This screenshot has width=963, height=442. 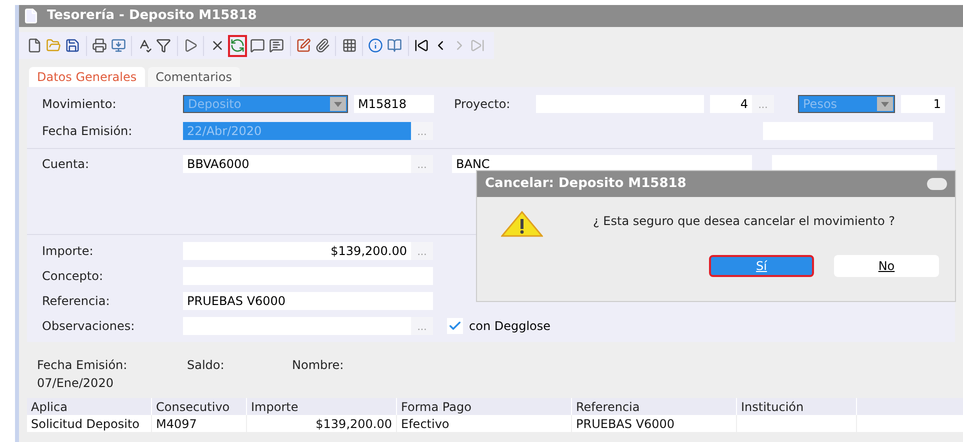 What do you see at coordinates (886, 266) in the screenshot?
I see `no-button: No` at bounding box center [886, 266].